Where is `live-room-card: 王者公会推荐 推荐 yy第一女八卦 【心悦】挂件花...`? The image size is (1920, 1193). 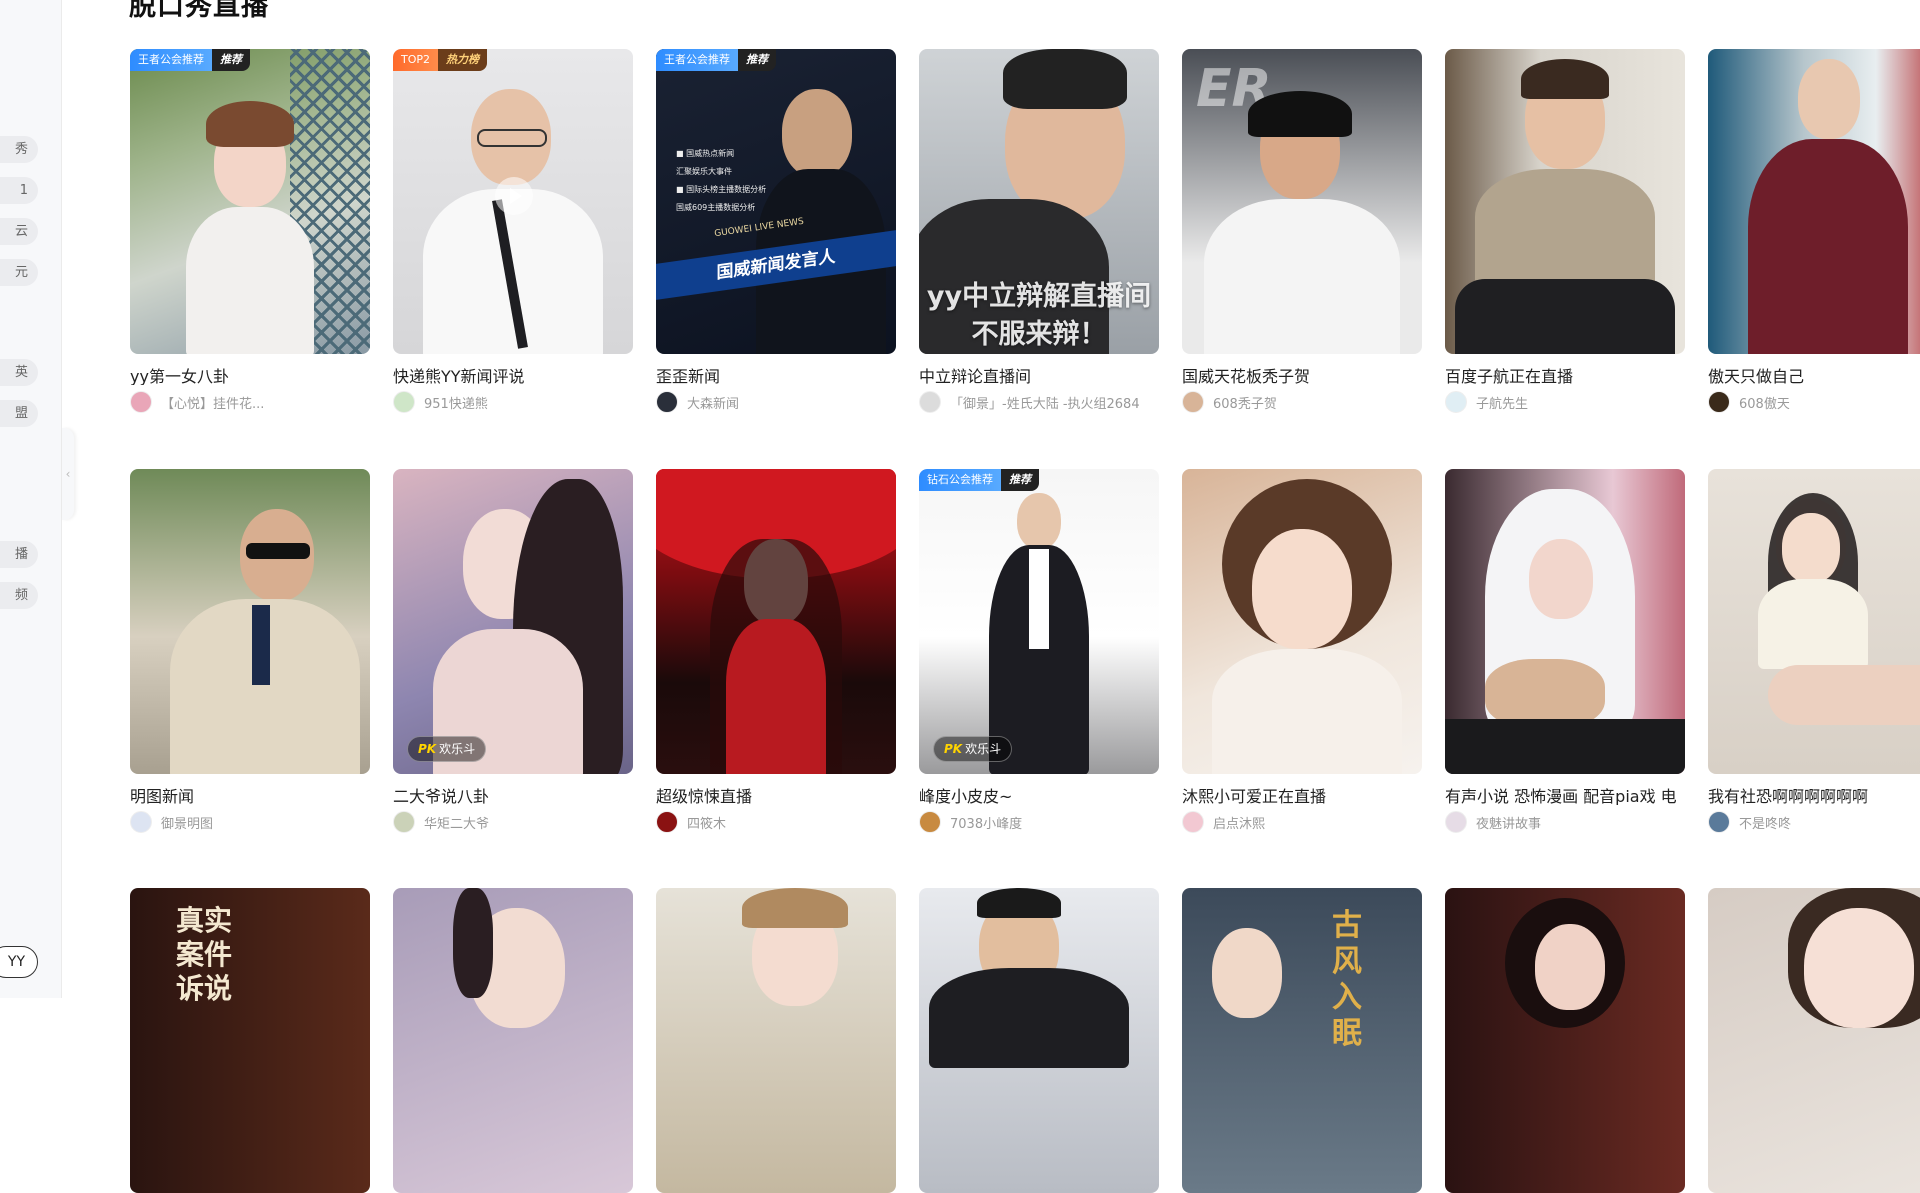
live-room-card: 王者公会推荐 推荐 yy第一女八卦 【心悦】挂件花... is located at coordinates (250, 231).